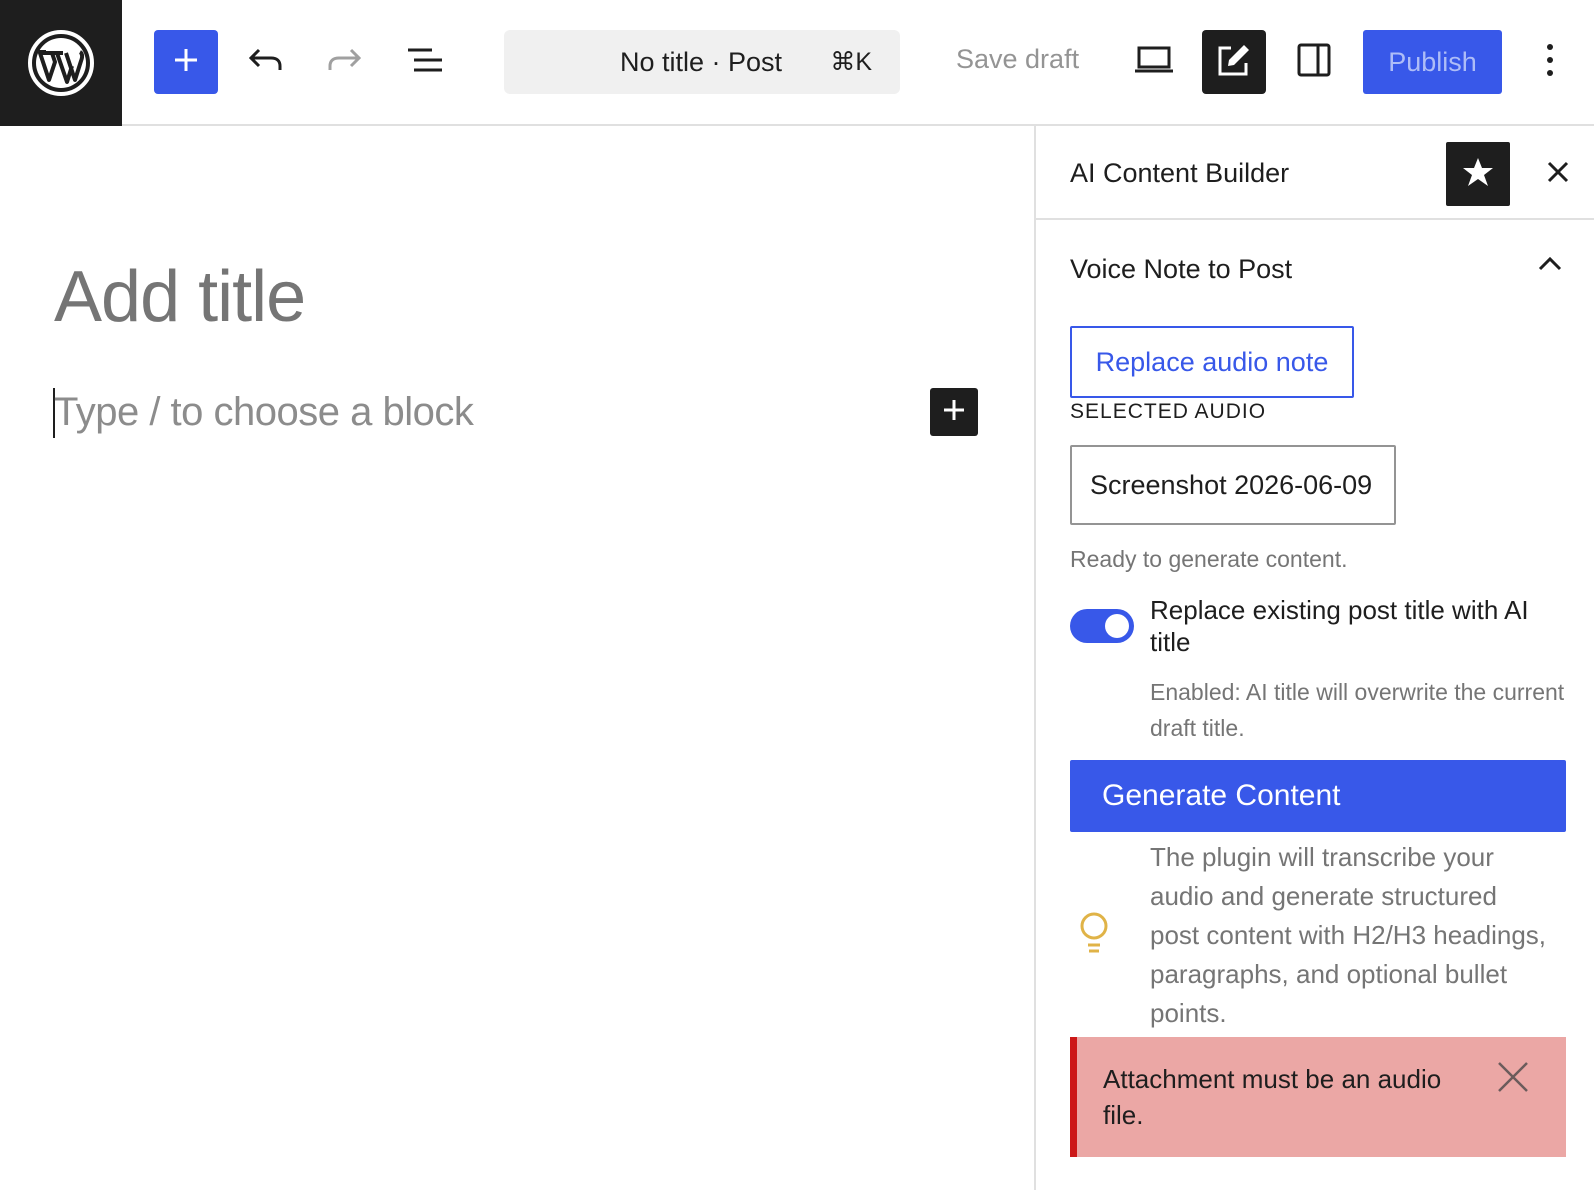  Describe the element at coordinates (1212, 362) in the screenshot. I see `replace-audio-button: Replace audio note` at that location.